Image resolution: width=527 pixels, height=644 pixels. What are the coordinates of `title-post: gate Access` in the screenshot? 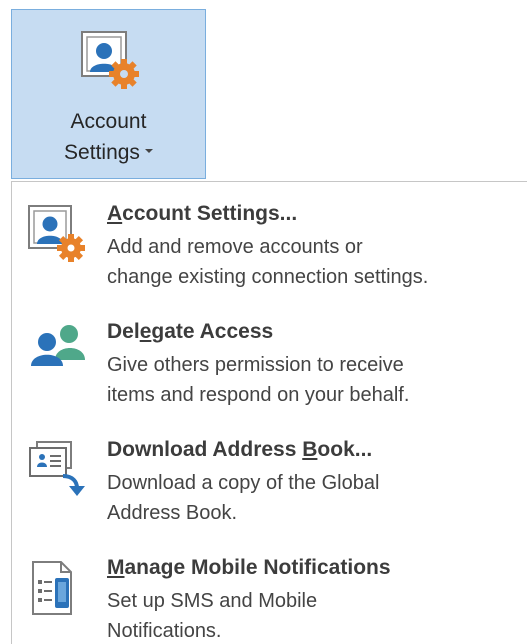 It's located at (212, 331).